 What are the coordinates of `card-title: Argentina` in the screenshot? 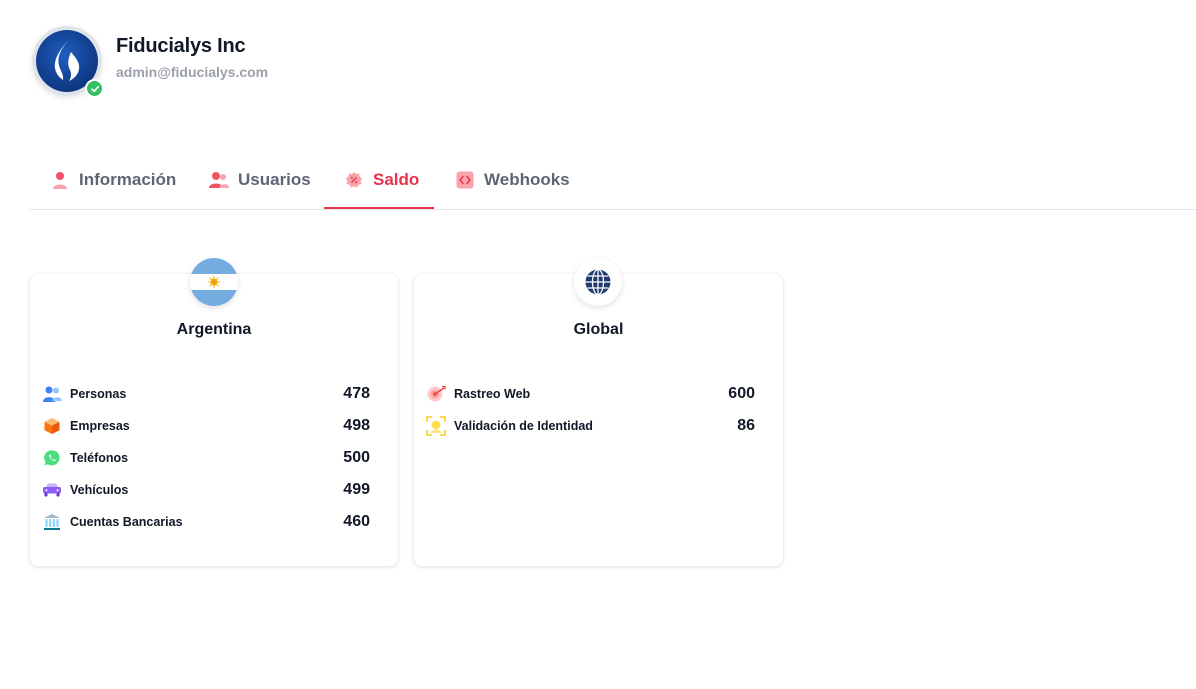 It's located at (214, 329).